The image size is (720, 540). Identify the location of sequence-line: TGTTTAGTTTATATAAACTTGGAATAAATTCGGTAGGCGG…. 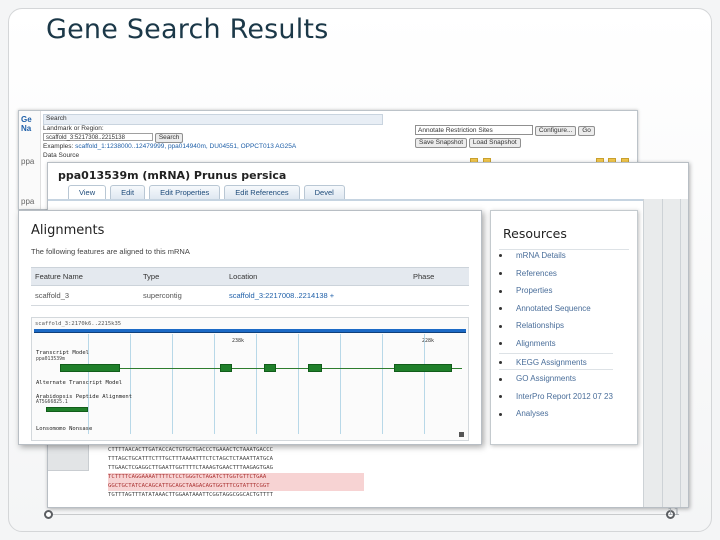
(191, 495).